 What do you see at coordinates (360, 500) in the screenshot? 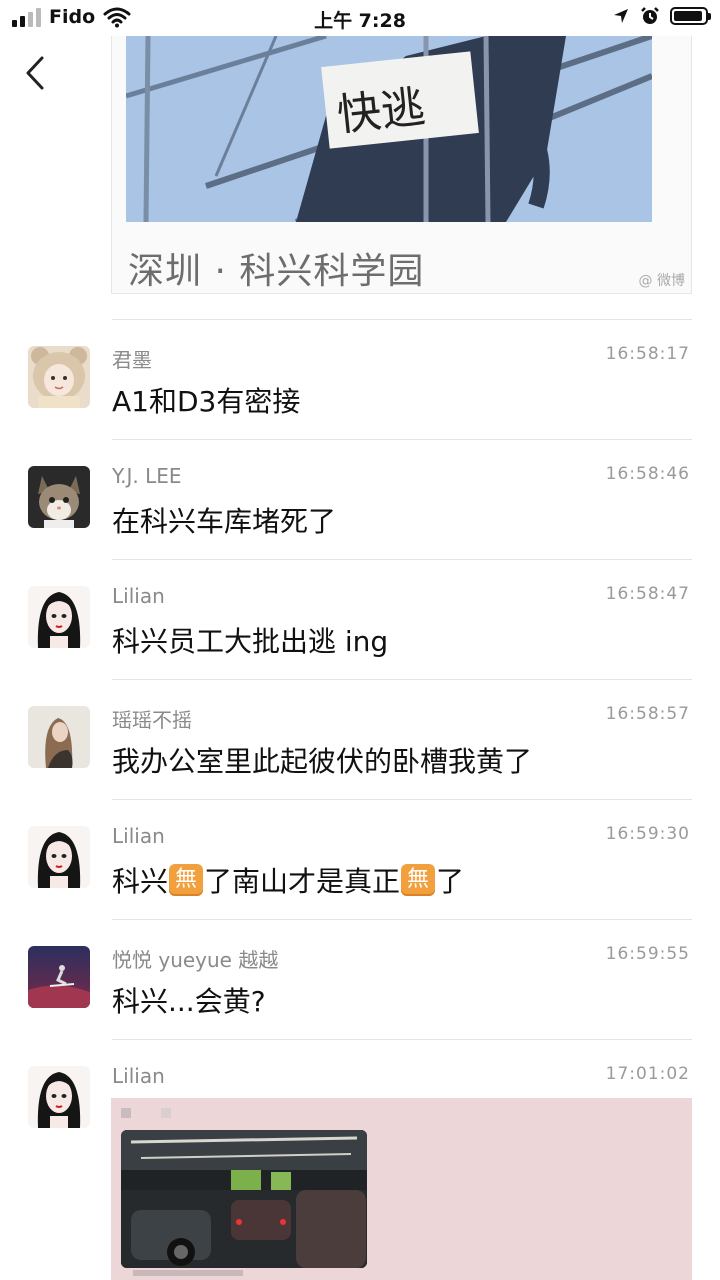
I see `chat-message: Y.J. LEE 16:58:46 在科兴车库堵死了` at bounding box center [360, 500].